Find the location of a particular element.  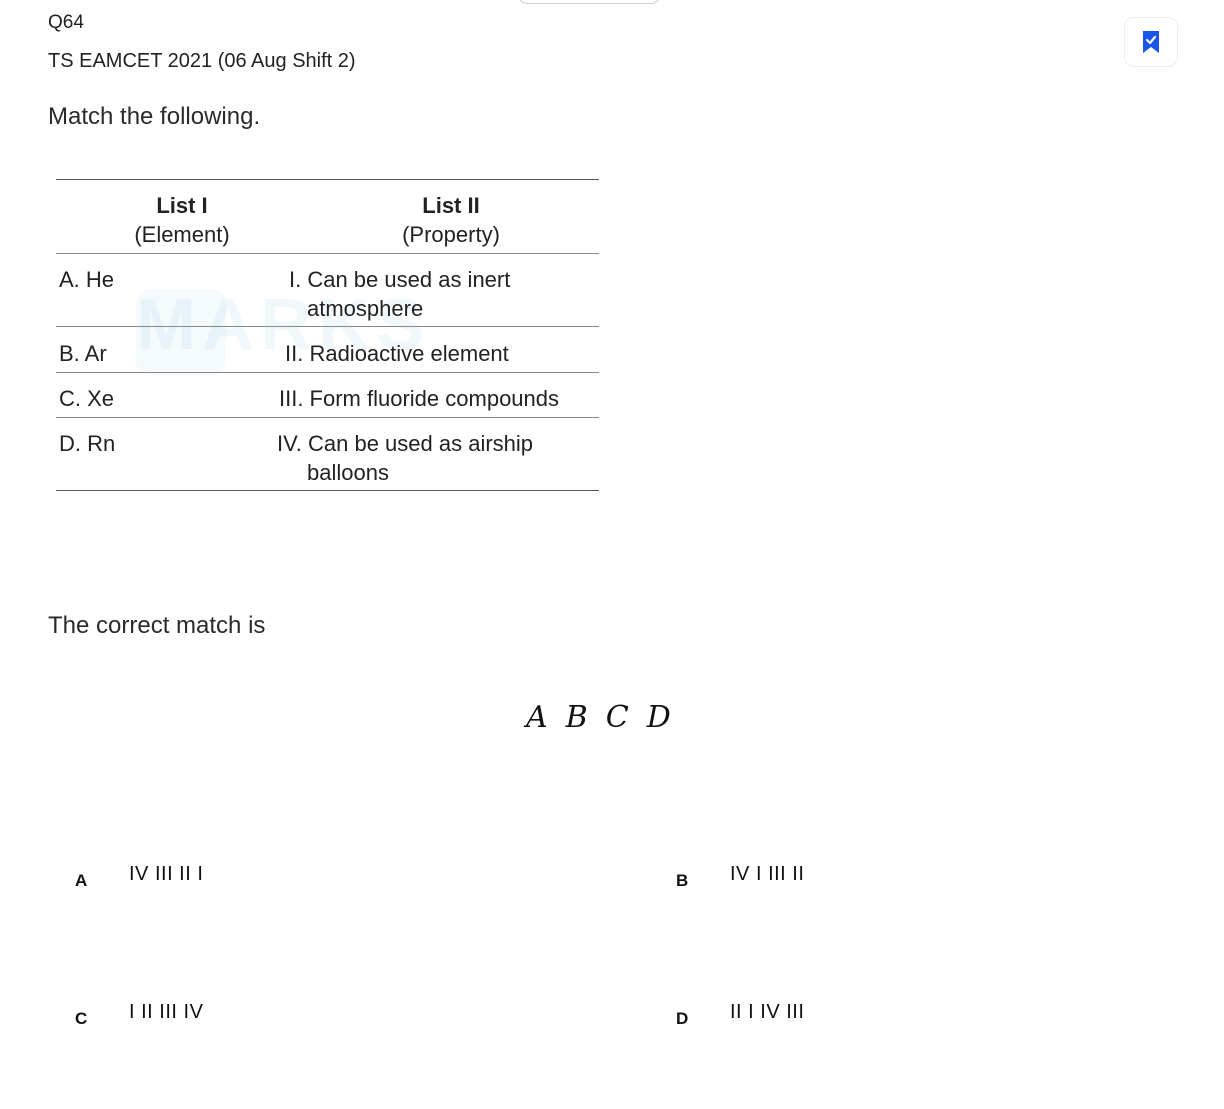

option-text: IV III II I is located at coordinates (166, 874).